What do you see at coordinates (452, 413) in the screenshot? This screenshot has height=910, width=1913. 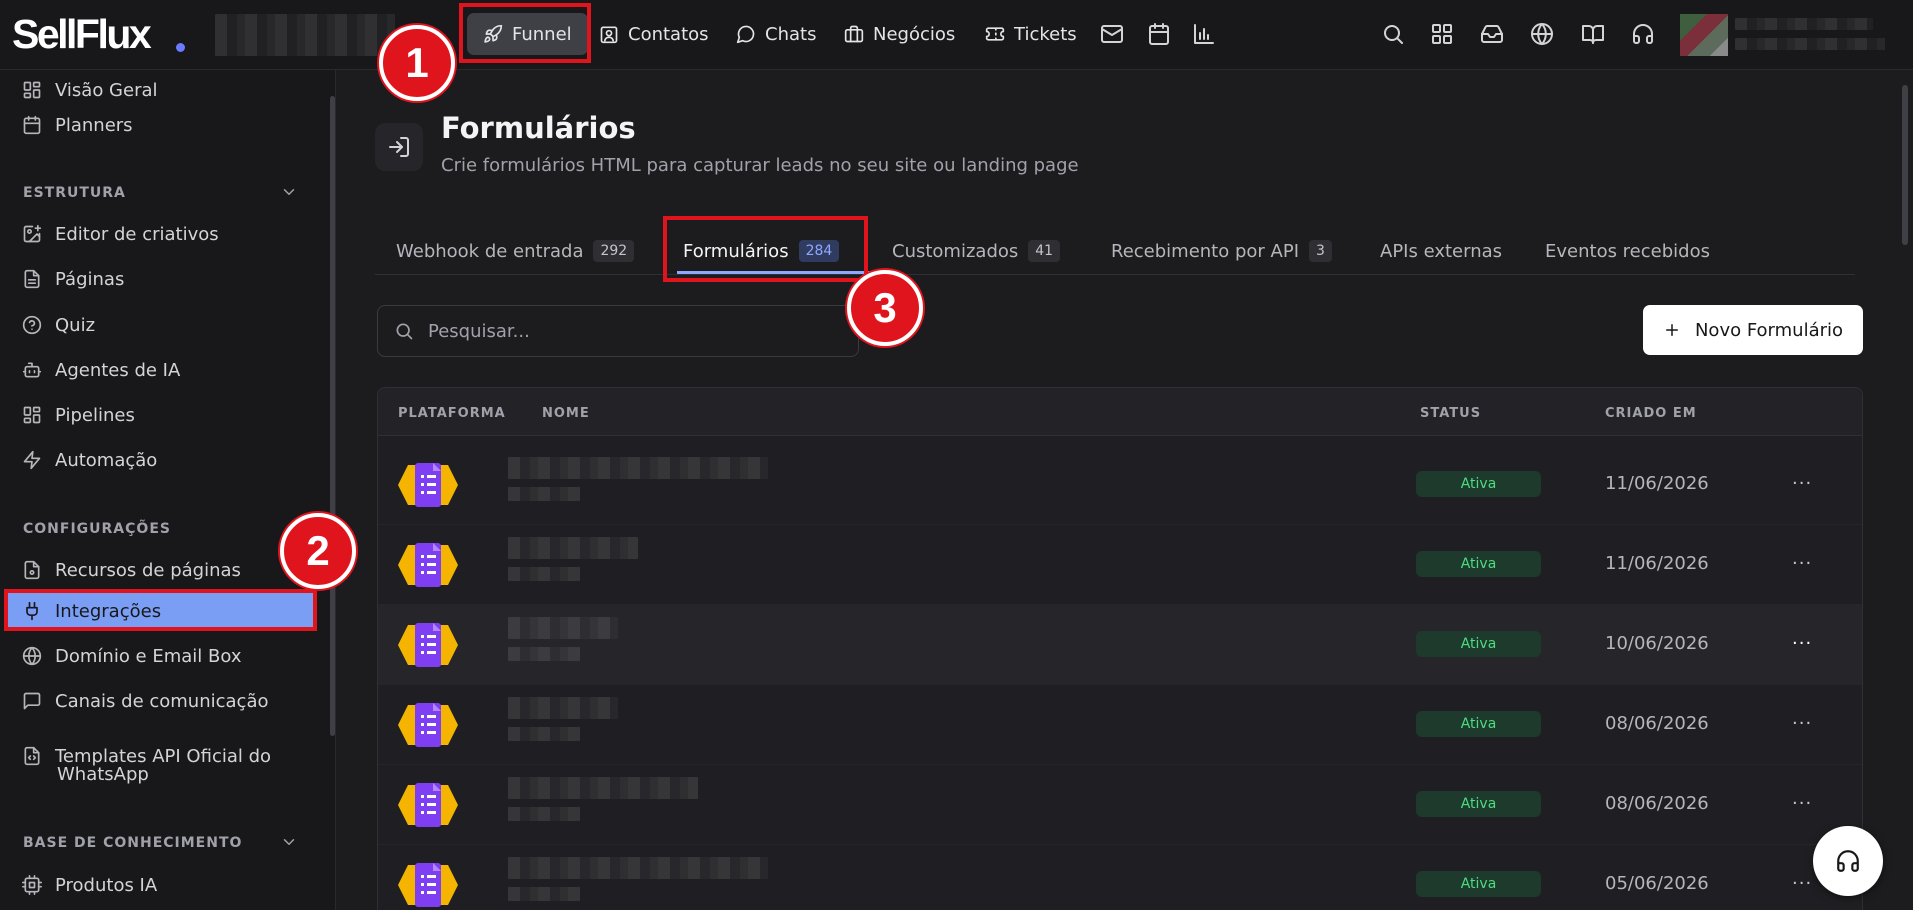 I see `column-header-plataforma: PLATAFORMA` at bounding box center [452, 413].